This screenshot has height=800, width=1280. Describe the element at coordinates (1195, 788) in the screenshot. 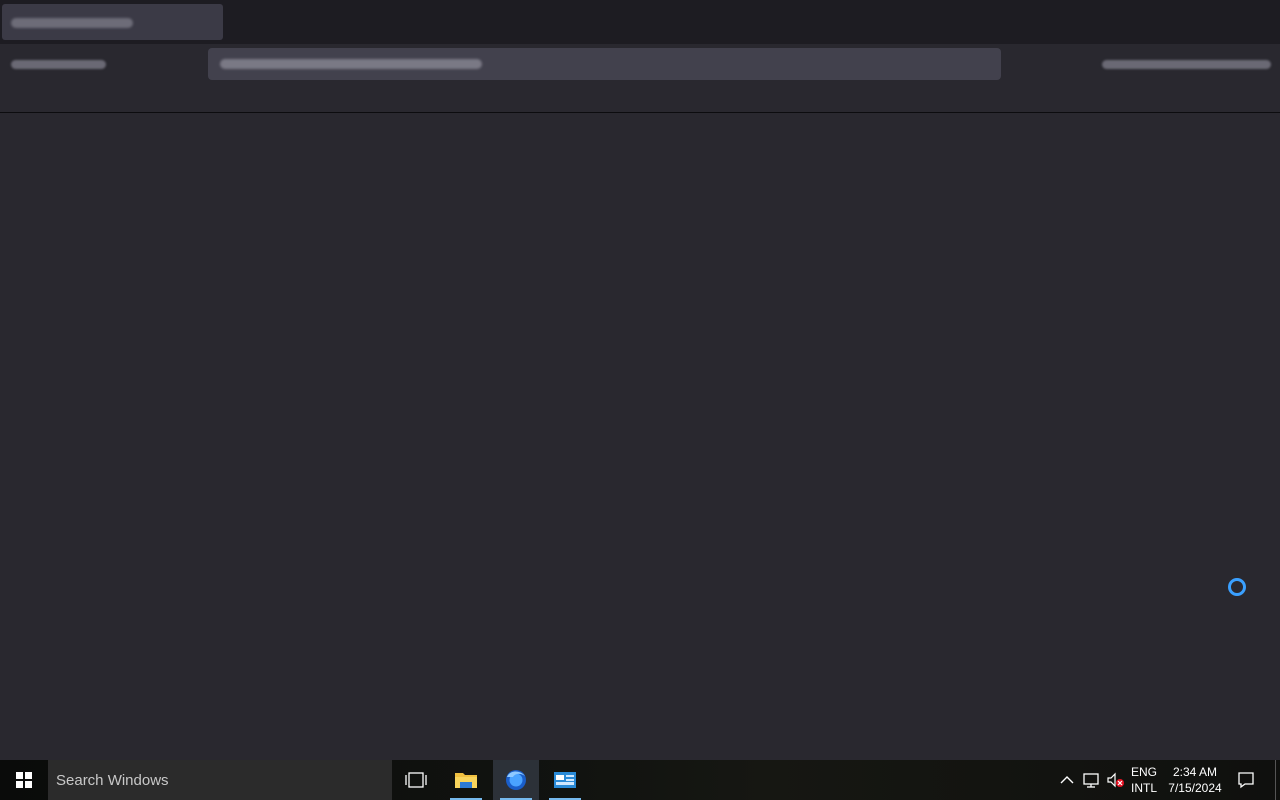

I see `clock-date: 7/15/2024` at that location.